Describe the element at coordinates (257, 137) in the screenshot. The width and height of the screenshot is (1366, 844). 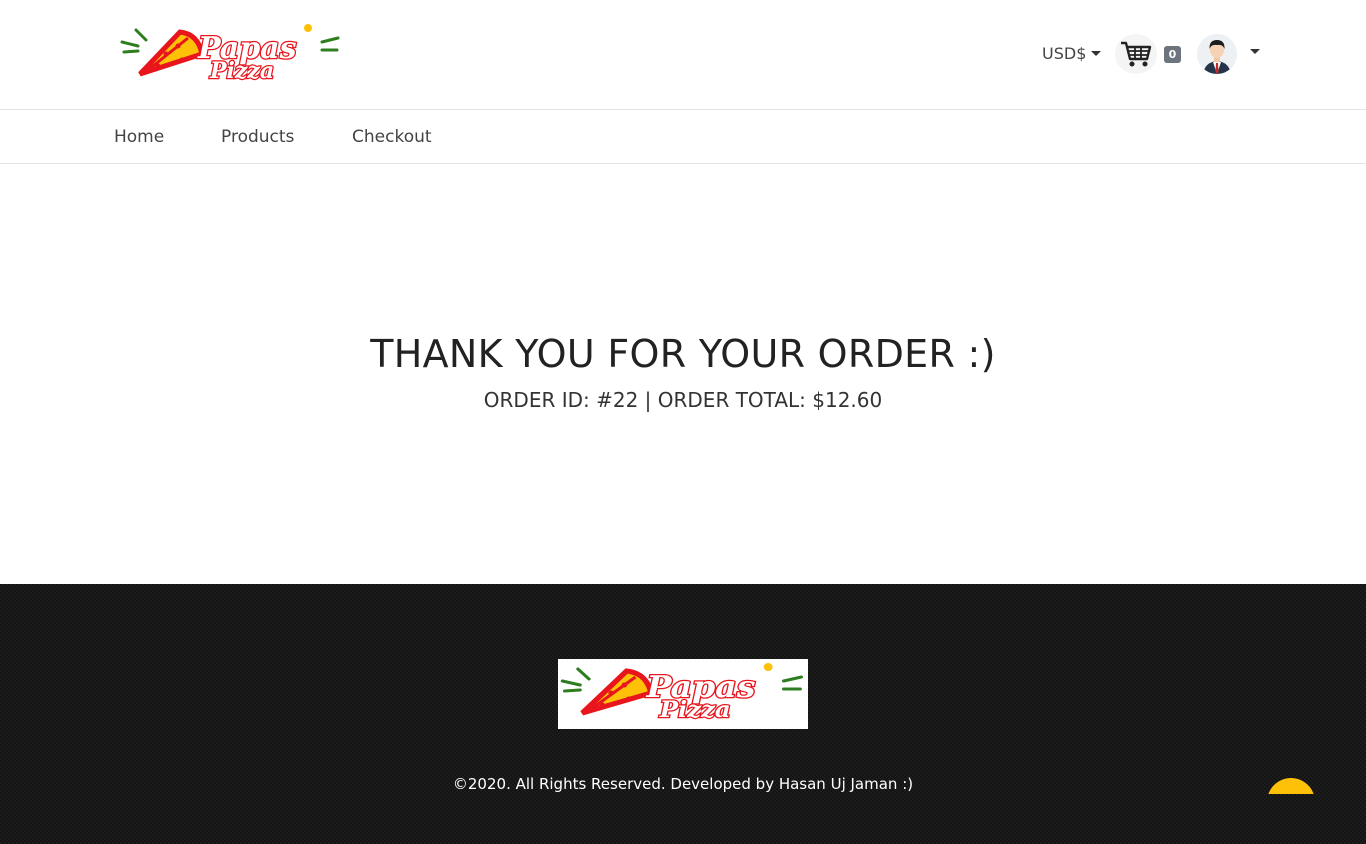
I see `nav-item-products: Products` at that location.